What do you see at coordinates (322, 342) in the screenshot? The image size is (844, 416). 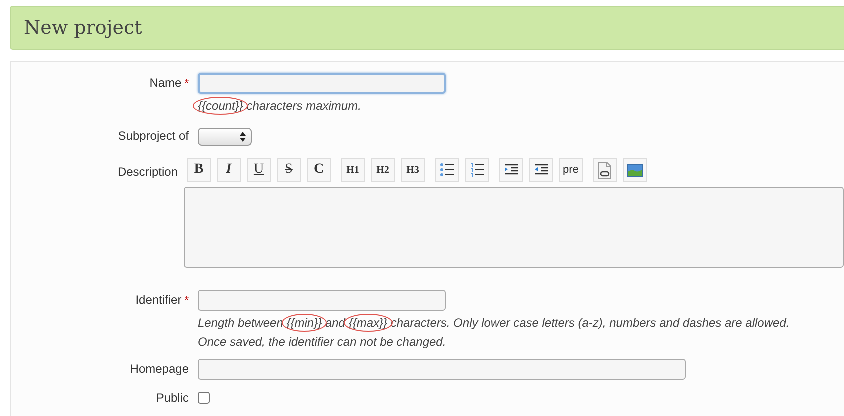 I see `hint-text: Once saved, the identifier can not be changed.` at bounding box center [322, 342].